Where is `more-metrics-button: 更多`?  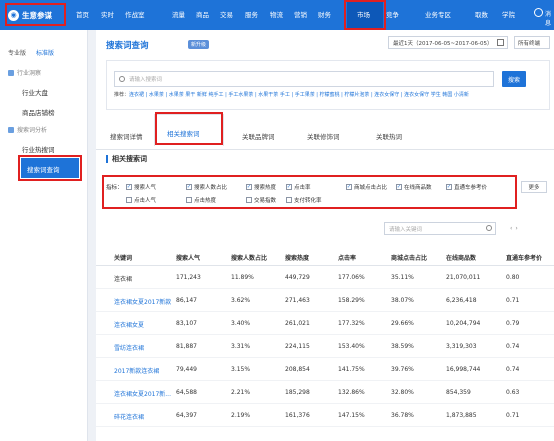 more-metrics-button: 更多 is located at coordinates (534, 187).